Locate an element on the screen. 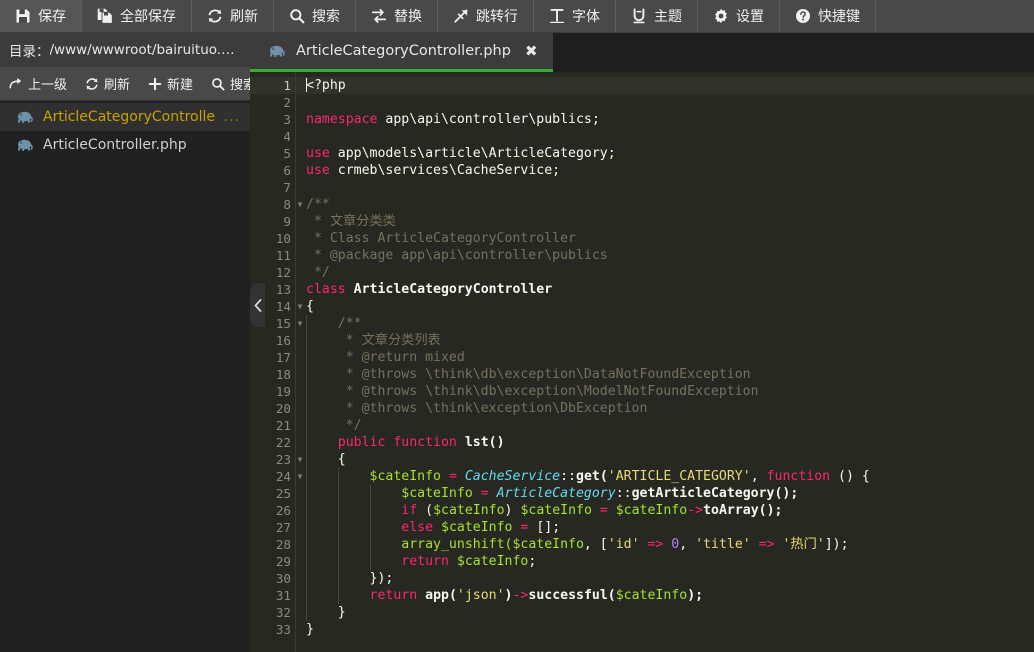  file-name: ArticleController.php is located at coordinates (115, 145).